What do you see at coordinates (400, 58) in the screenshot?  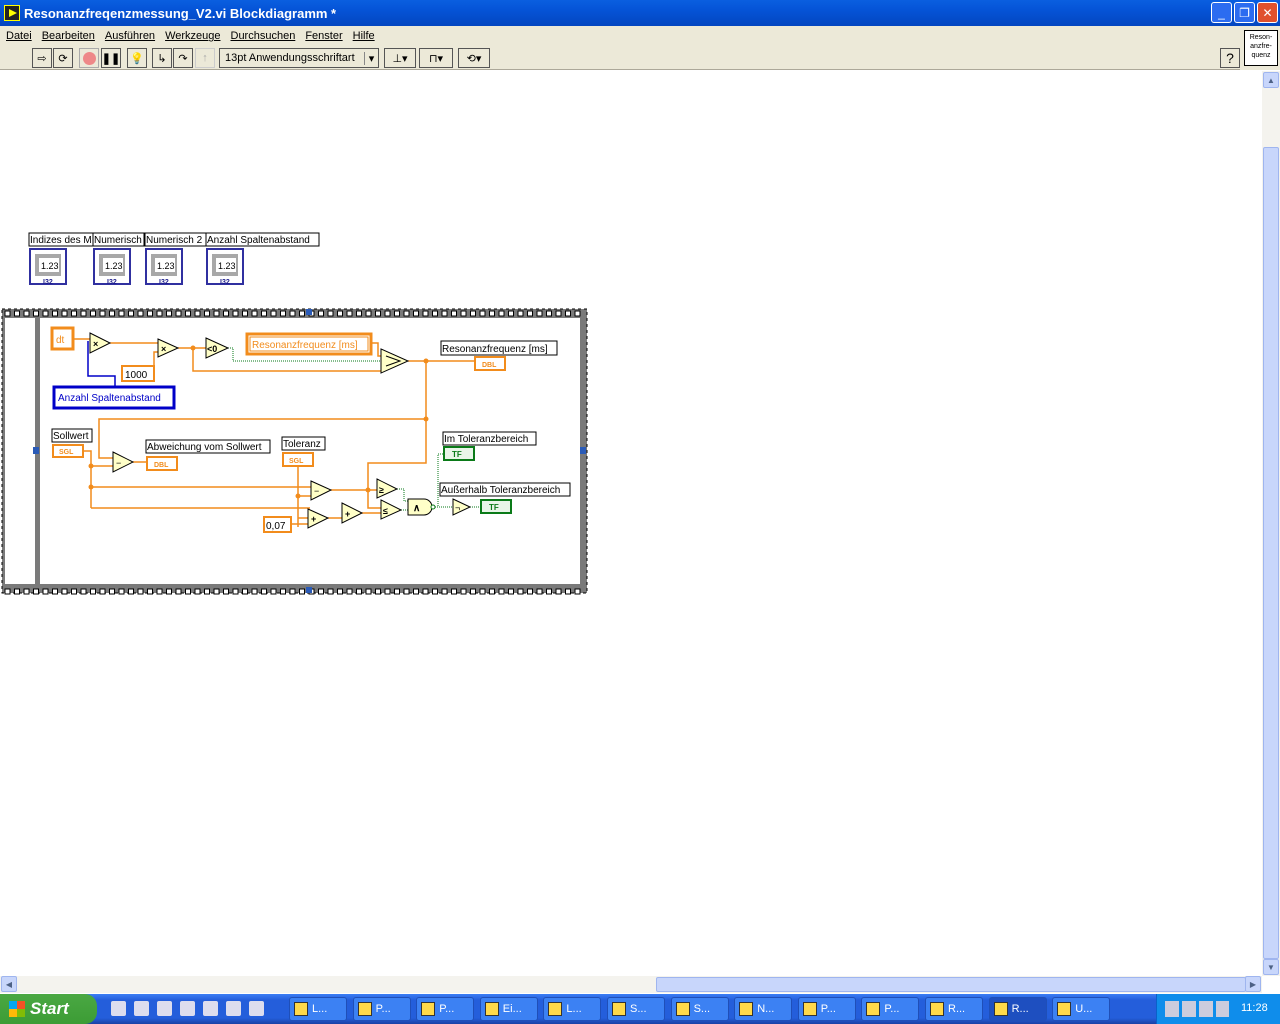 I see `align-objects-button: ⊥▾` at bounding box center [400, 58].